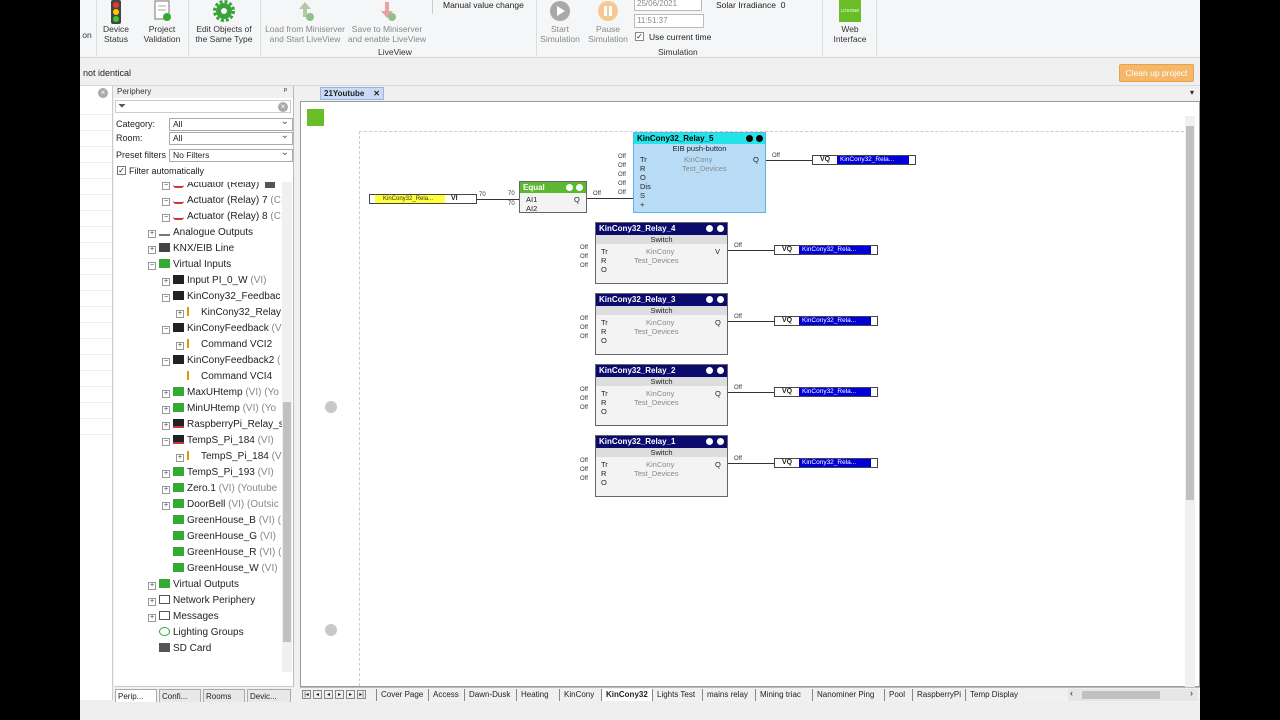  Describe the element at coordinates (221, 297) in the screenshot. I see `tree-item: − KinCony32_Feedbac` at that location.